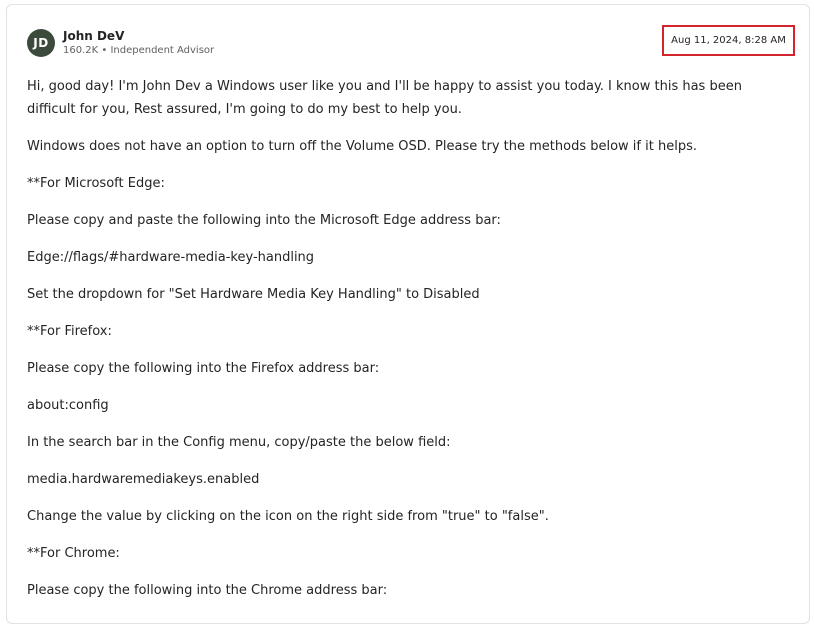 The height and width of the screenshot is (624, 814). Describe the element at coordinates (139, 50) in the screenshot. I see `author-meta: 160.2K • Independent Advisor` at that location.